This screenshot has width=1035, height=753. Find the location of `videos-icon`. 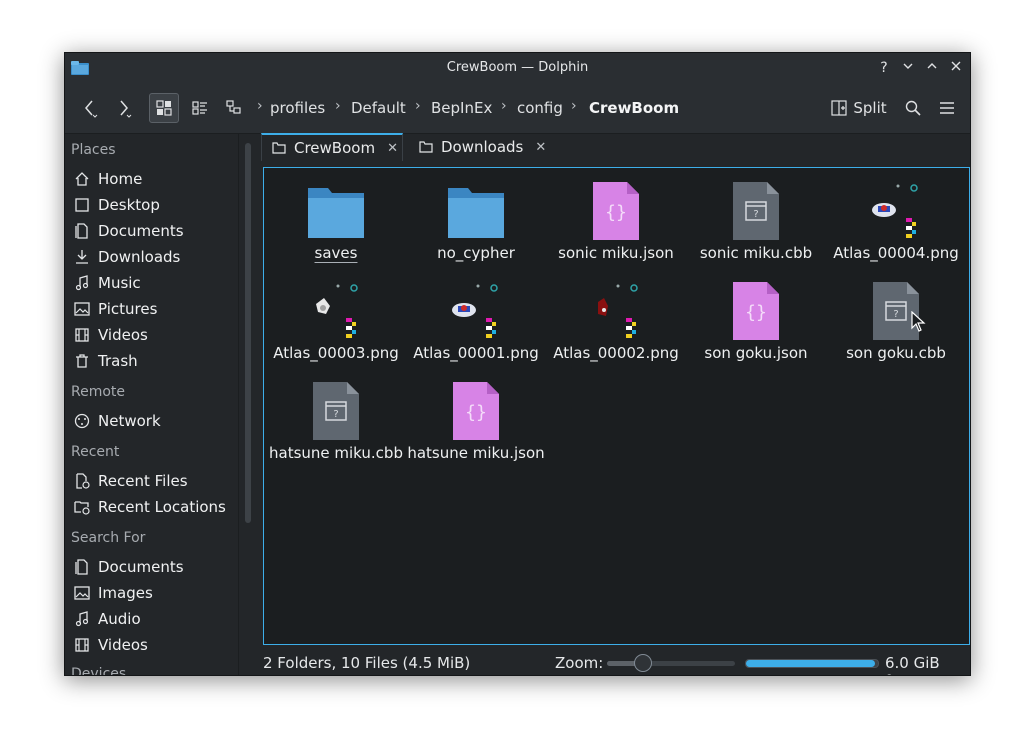

videos-icon is located at coordinates (82, 645).